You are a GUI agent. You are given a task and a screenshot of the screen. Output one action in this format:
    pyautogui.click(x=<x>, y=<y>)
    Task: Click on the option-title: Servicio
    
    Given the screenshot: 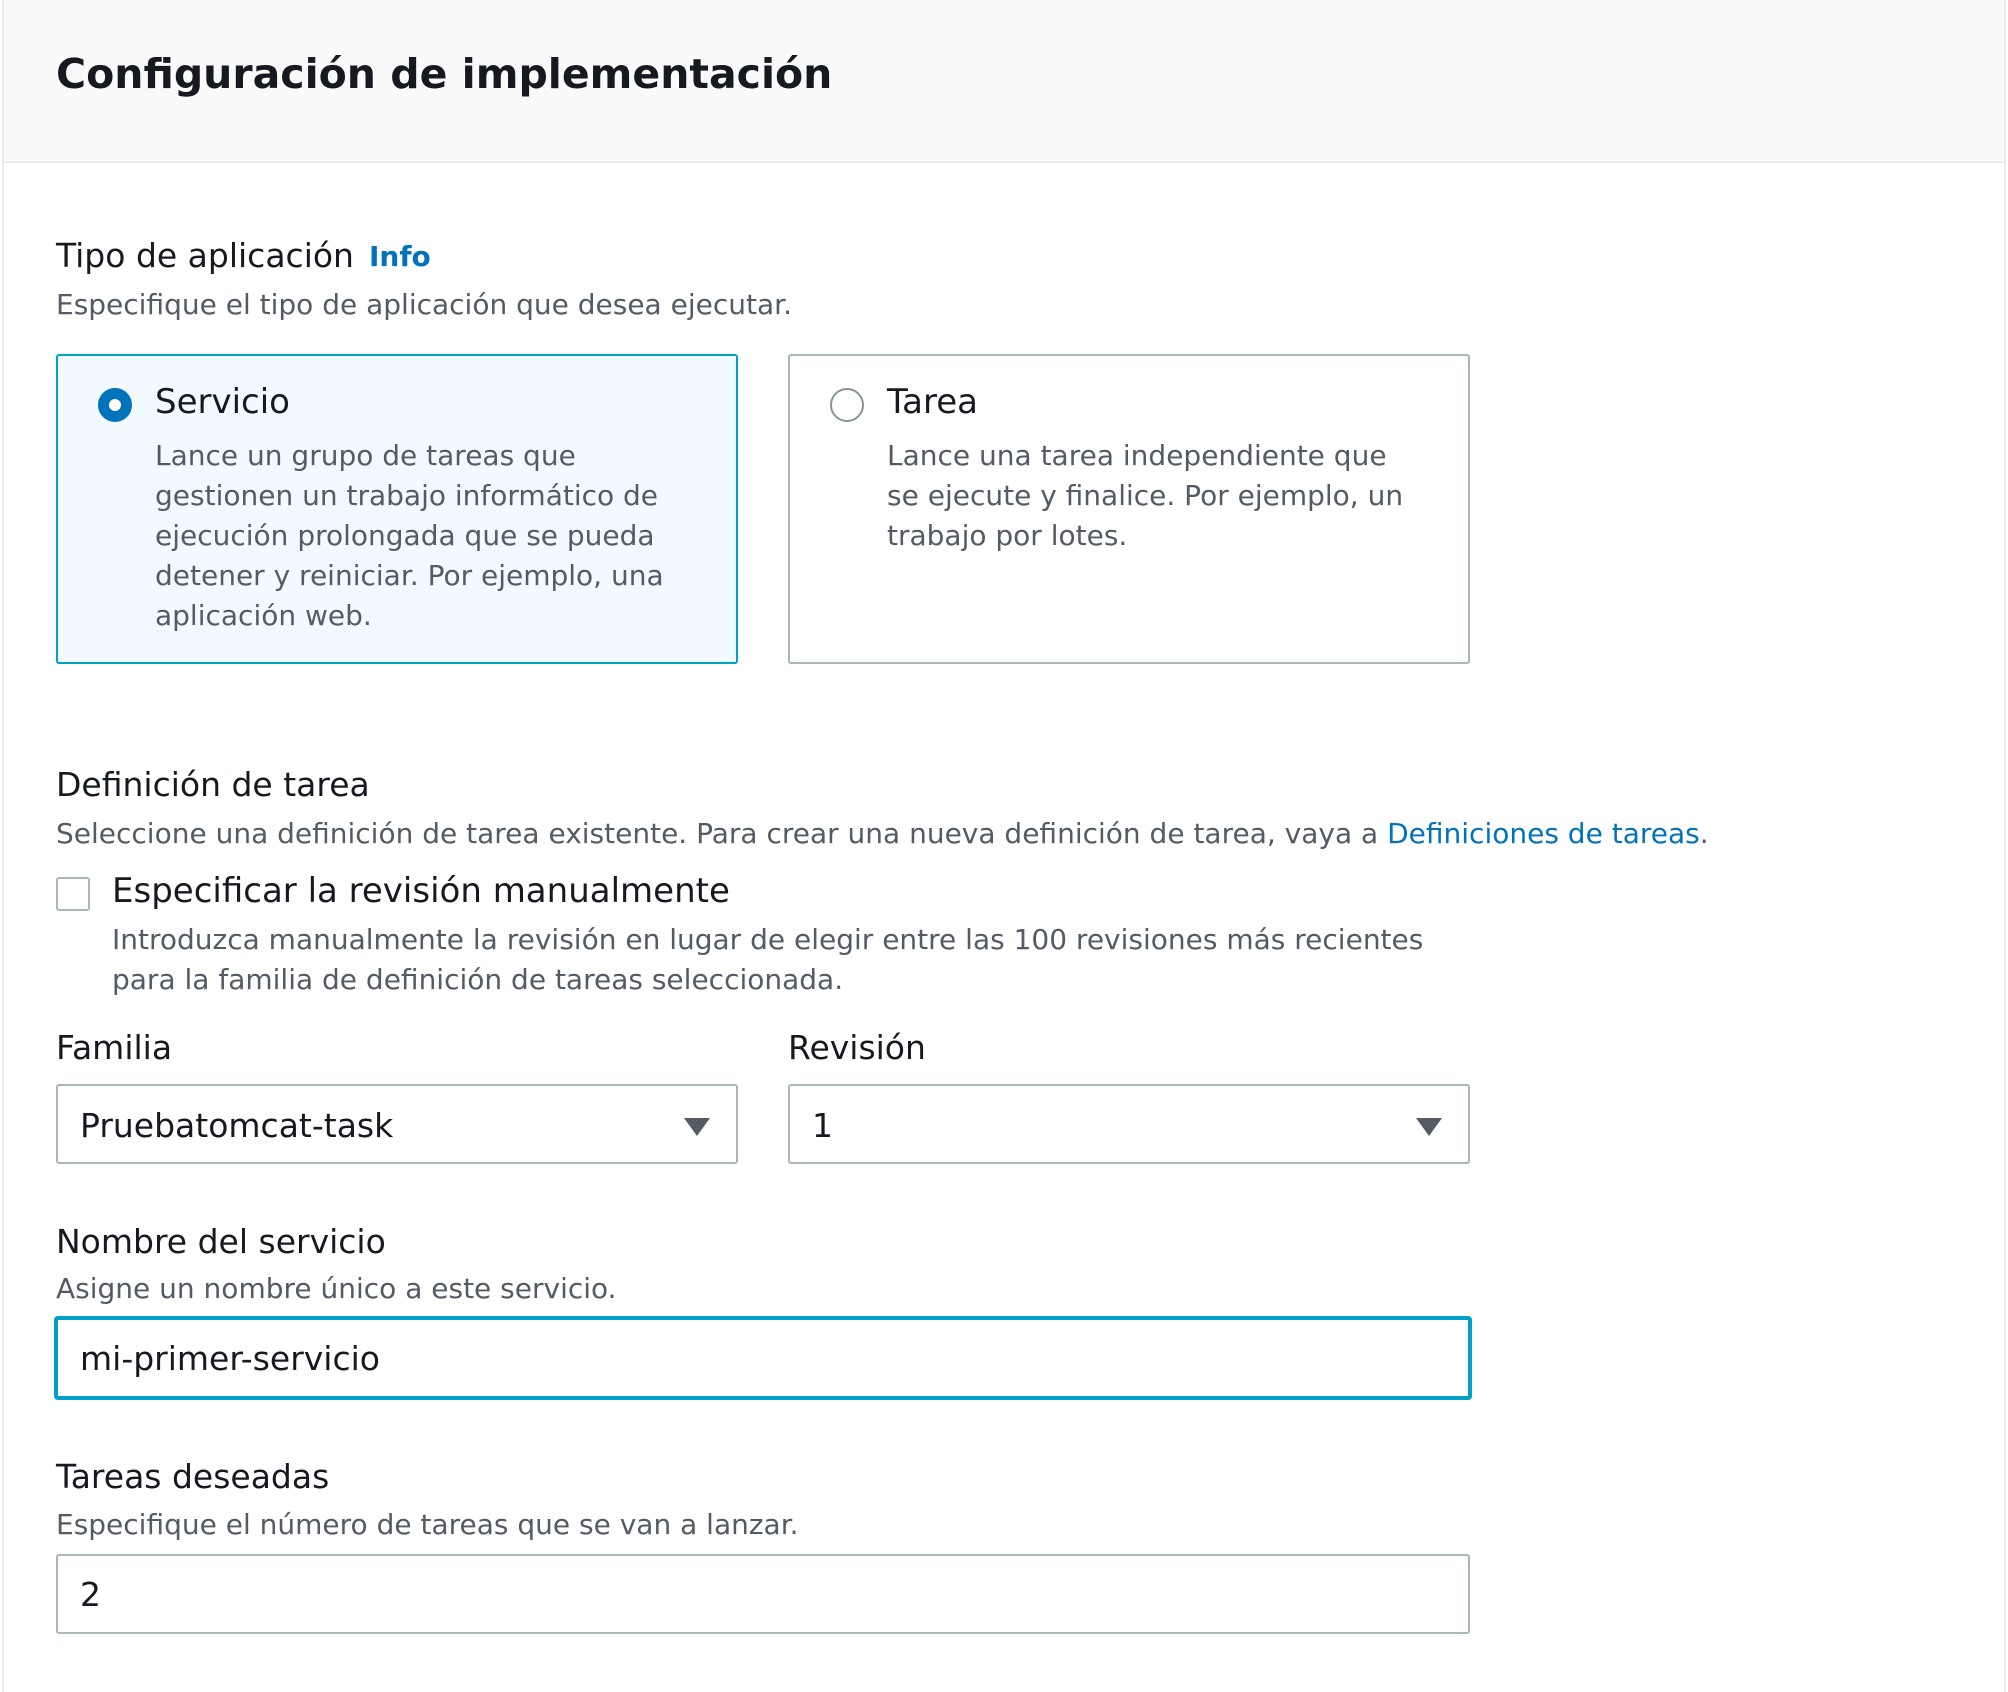 What is the action you would take?
    pyautogui.click(x=222, y=402)
    